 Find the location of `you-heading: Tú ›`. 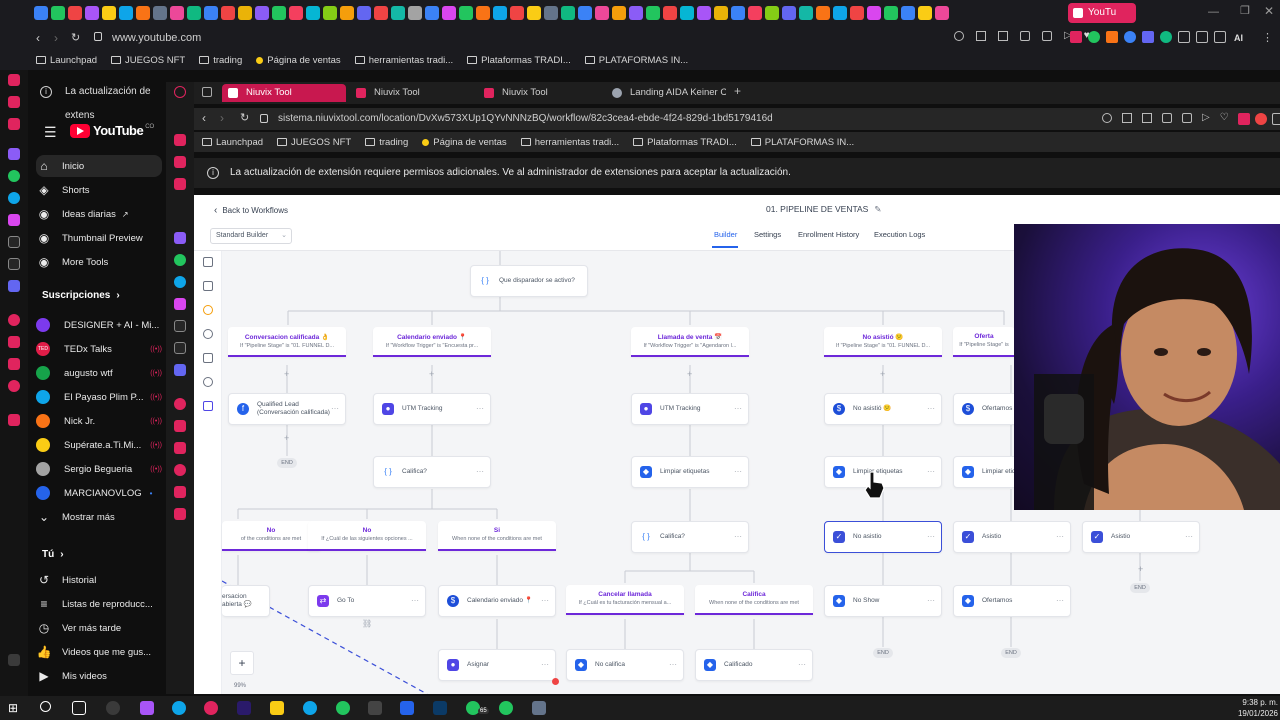

you-heading: Tú › is located at coordinates (53, 554).